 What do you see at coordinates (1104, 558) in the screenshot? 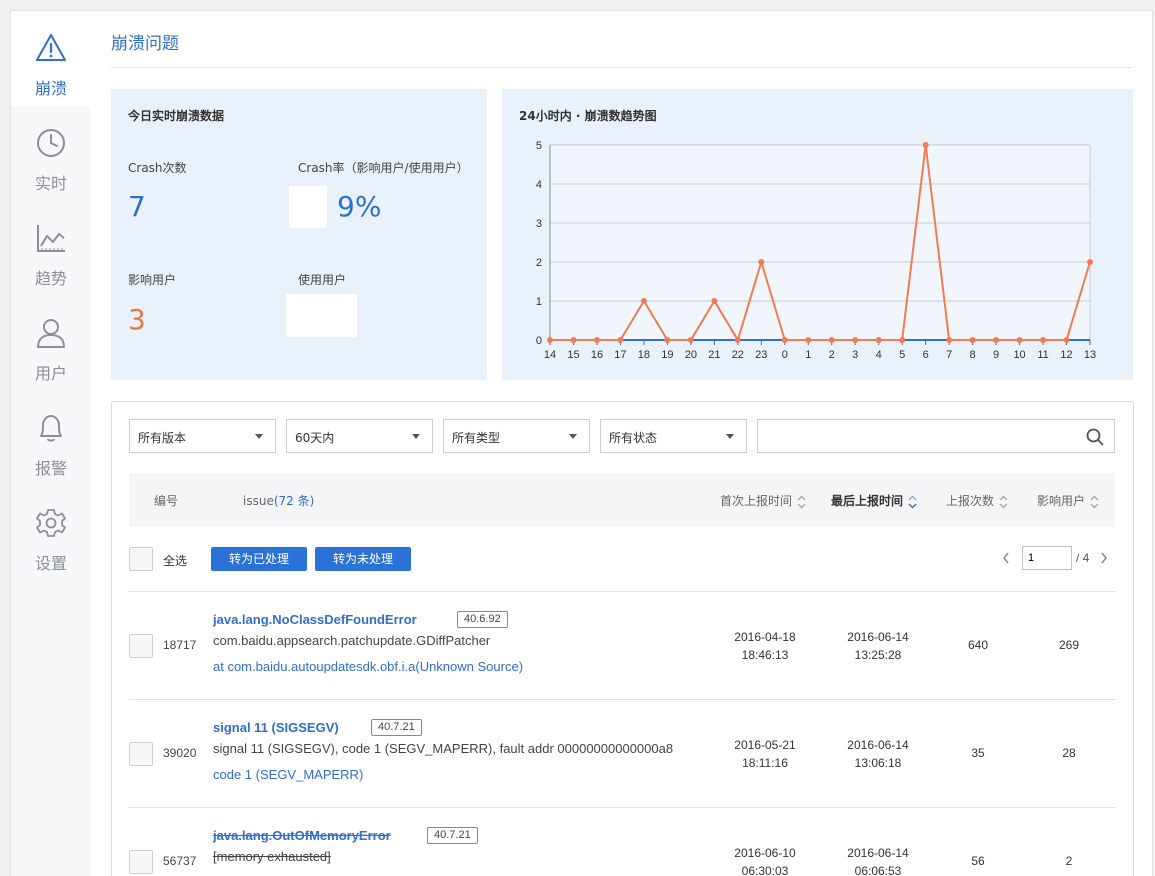
I see `chevron-right-icon` at bounding box center [1104, 558].